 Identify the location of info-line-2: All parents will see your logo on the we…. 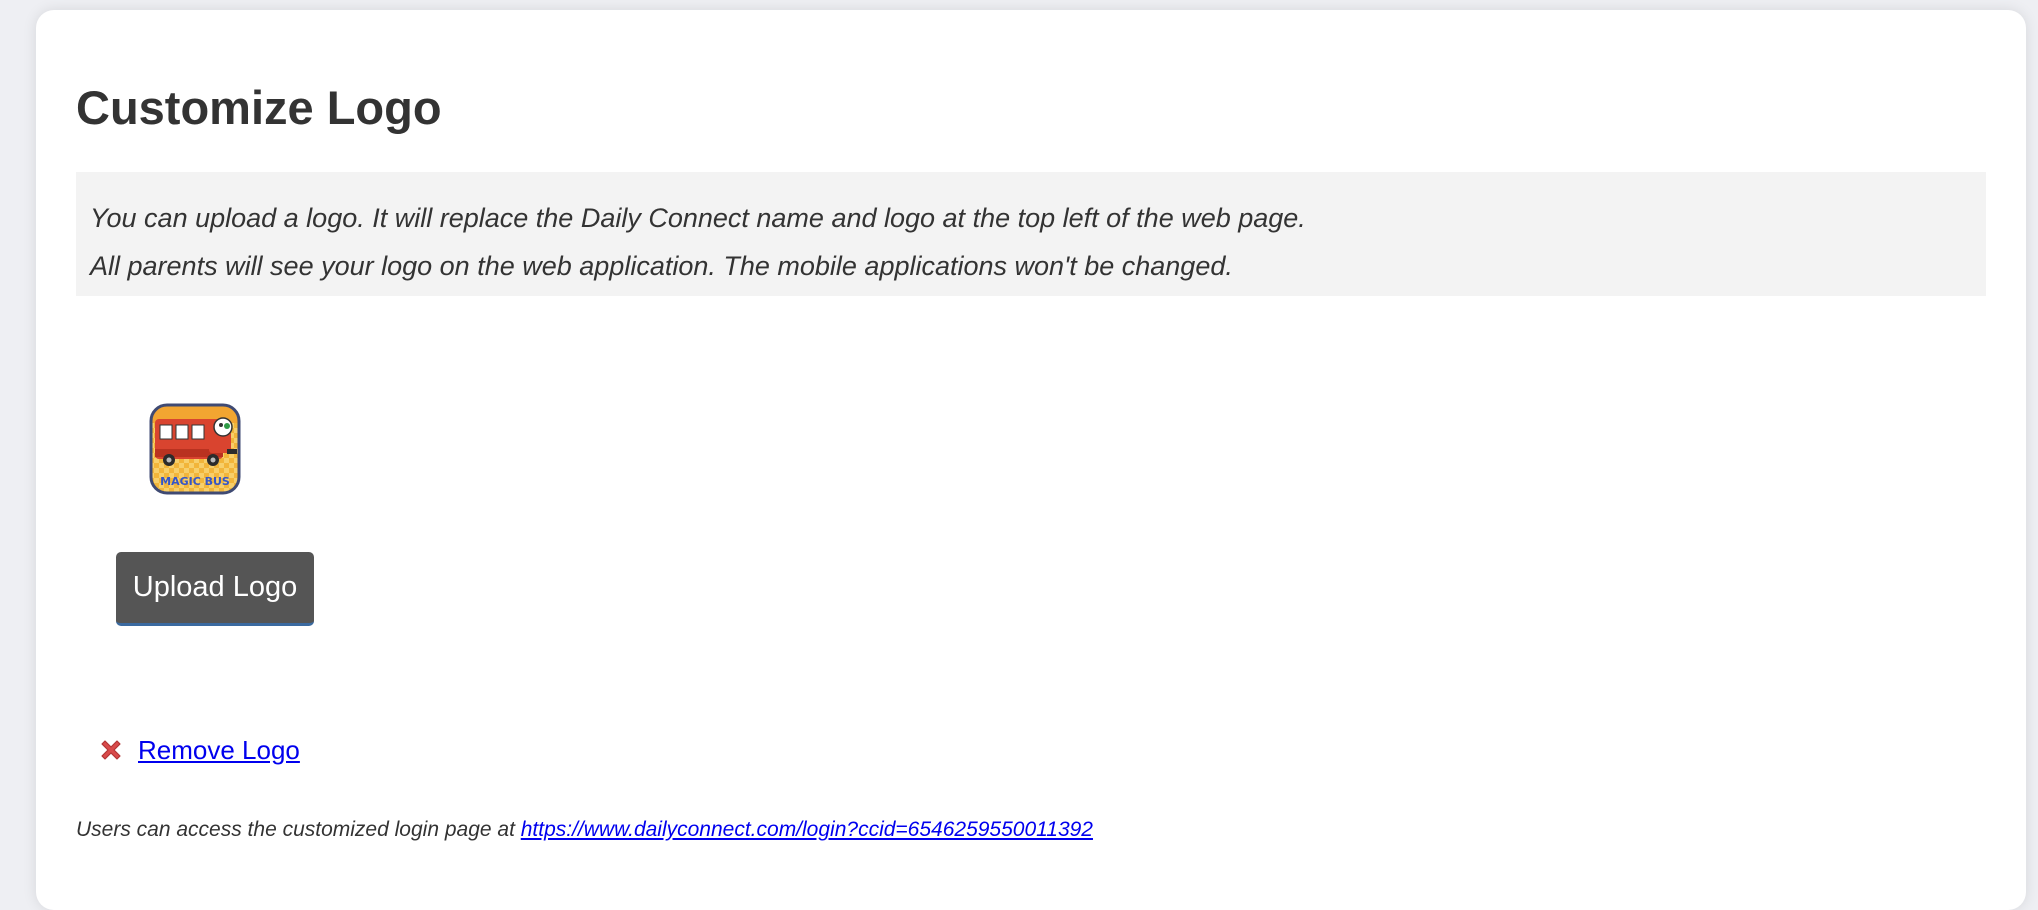
(661, 266).